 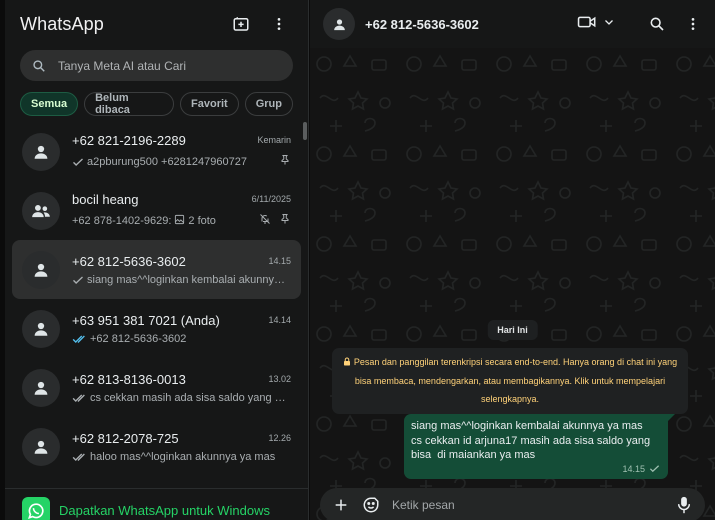 I want to click on search-input, so click(x=169, y=65).